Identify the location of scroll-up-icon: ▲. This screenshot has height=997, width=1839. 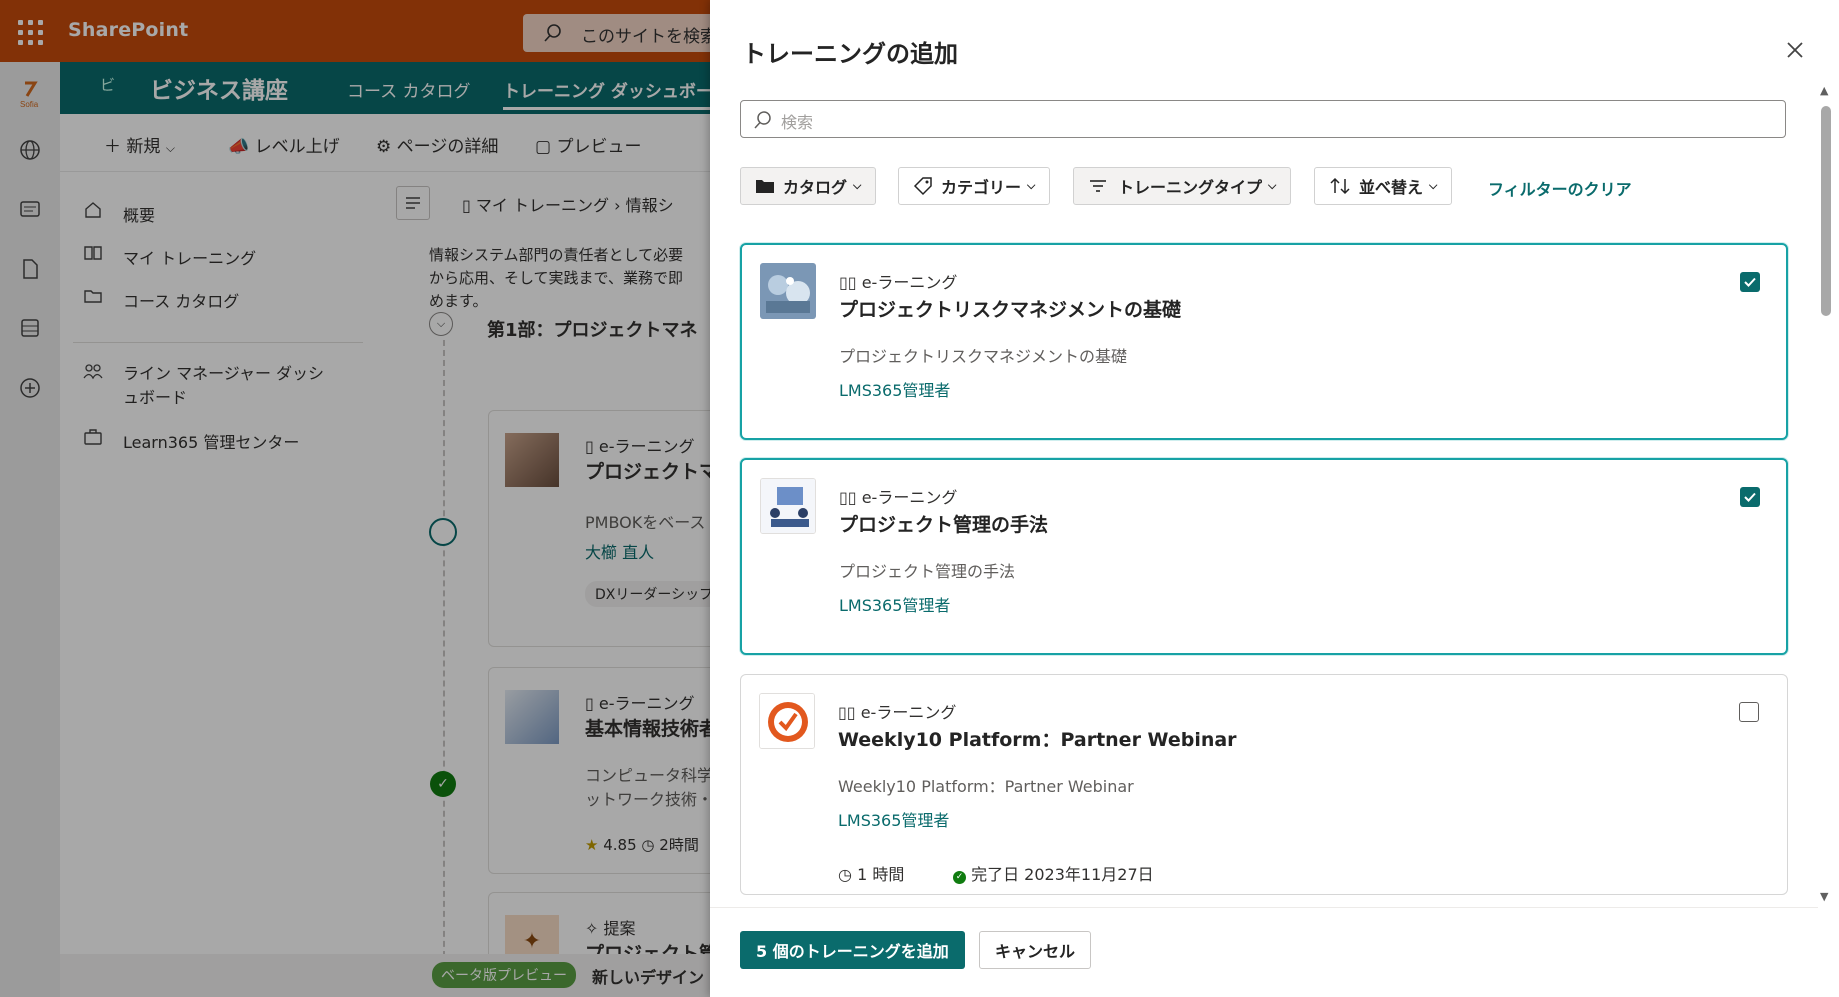
(1824, 90).